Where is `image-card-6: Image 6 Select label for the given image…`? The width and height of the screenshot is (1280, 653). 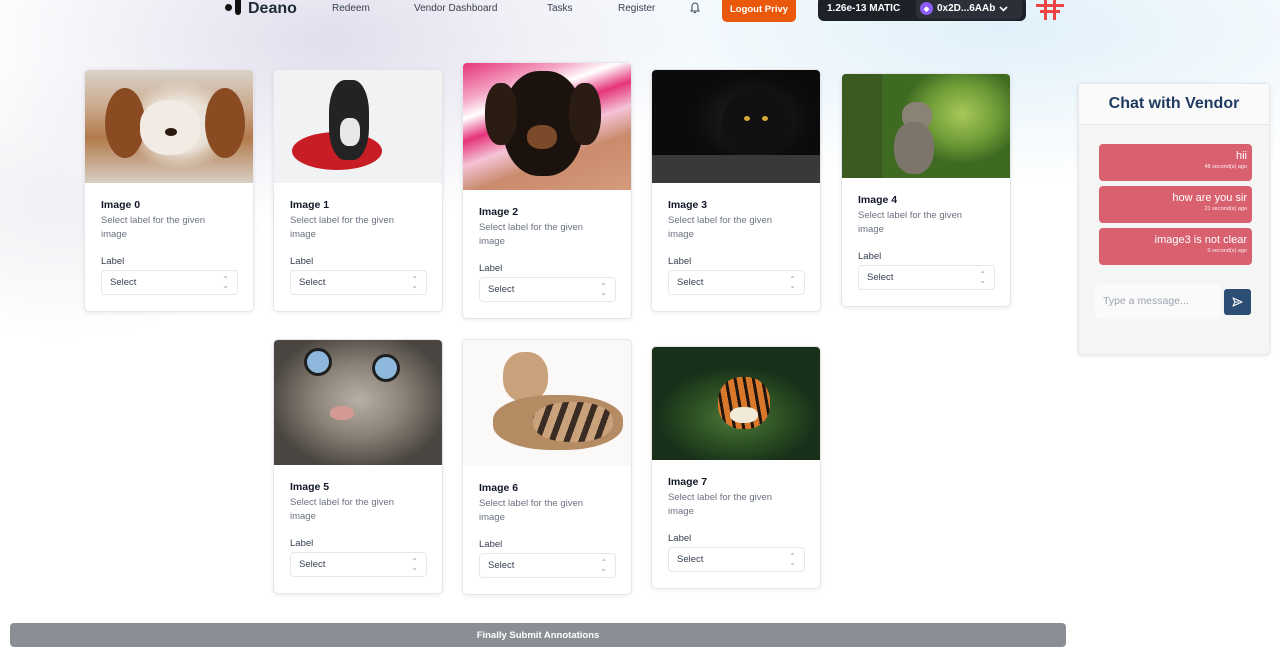
image-card-6: Image 6 Select label for the given image… is located at coordinates (547, 467).